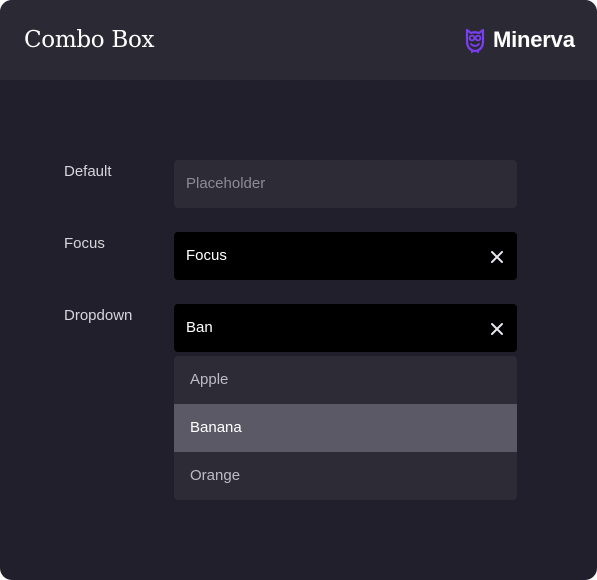  What do you see at coordinates (345, 256) in the screenshot?
I see `focus-combo-input: Focus` at bounding box center [345, 256].